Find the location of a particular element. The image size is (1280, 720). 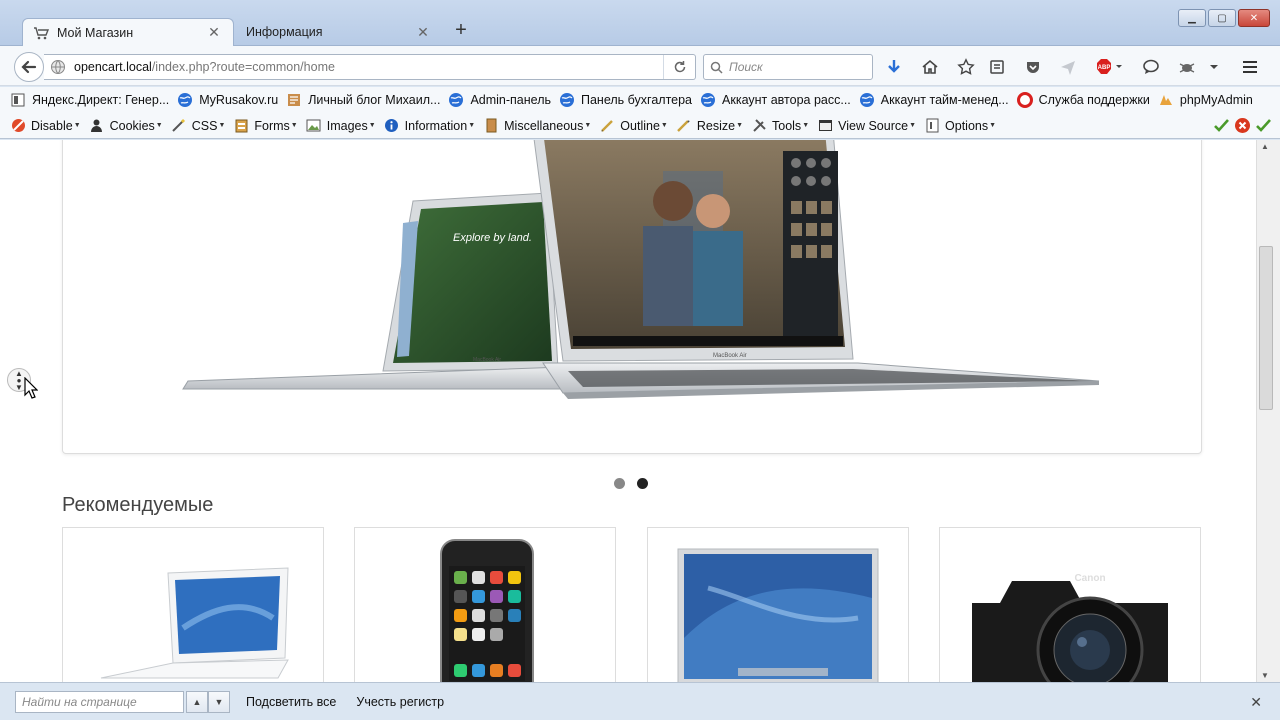

mouse-cursor-icon is located at coordinates (31, 388).